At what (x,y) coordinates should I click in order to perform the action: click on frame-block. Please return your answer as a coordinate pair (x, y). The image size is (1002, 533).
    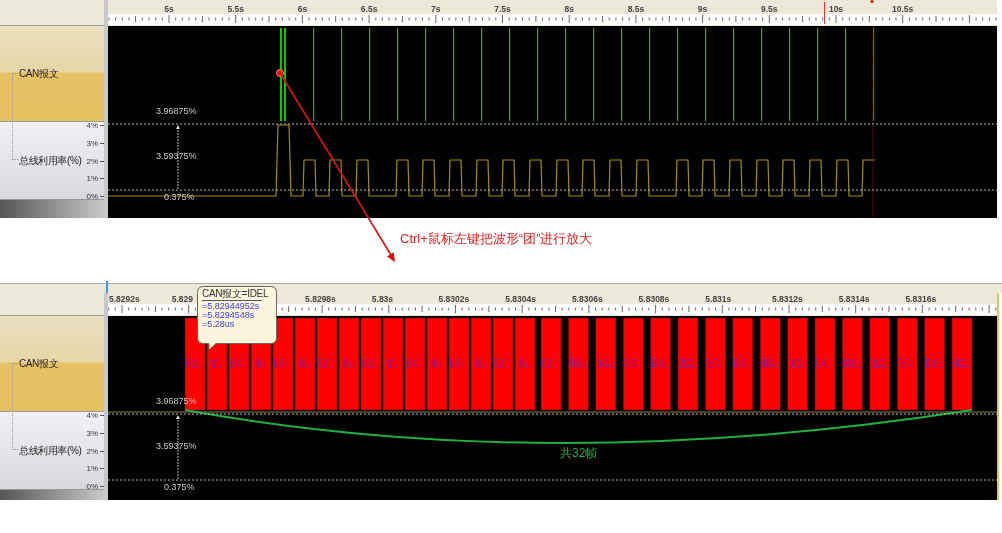
    Looking at the image, I should click on (283, 364).